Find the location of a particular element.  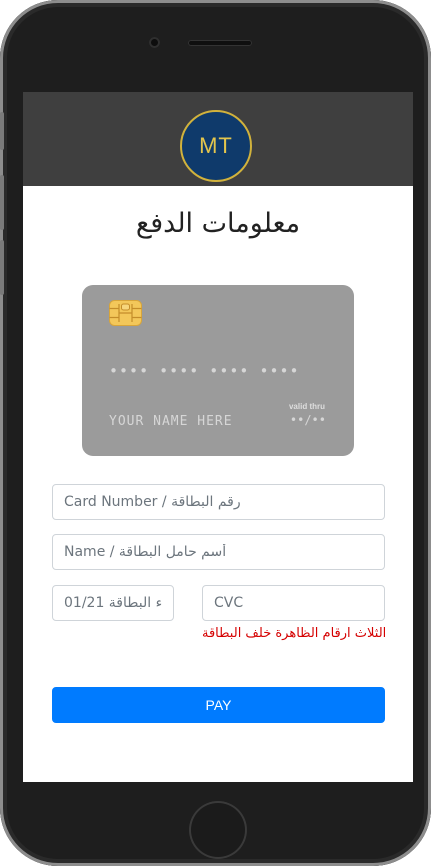

pay-button: PAY is located at coordinates (218, 705).